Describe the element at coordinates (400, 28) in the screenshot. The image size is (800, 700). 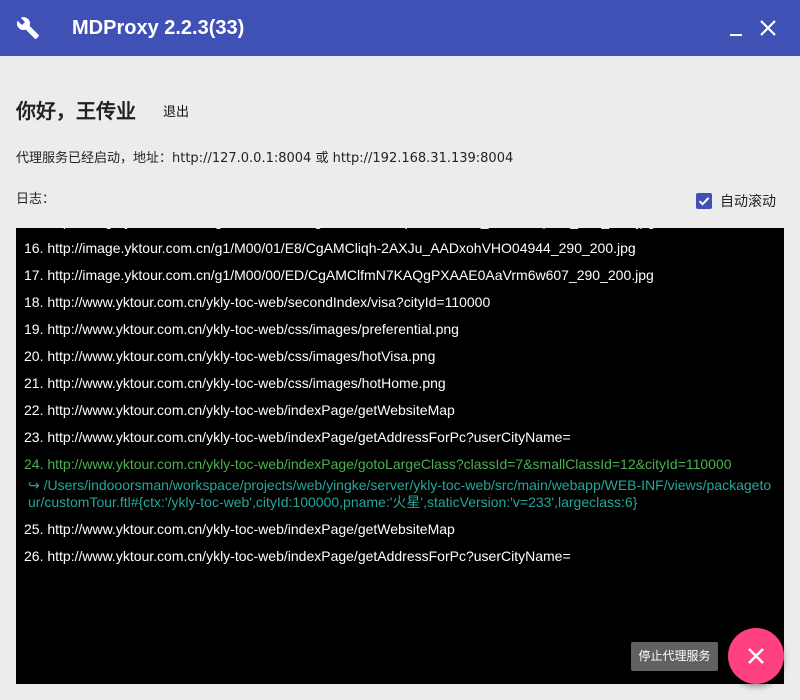
I see `title-bar: MDProxy 2.2.3(33)` at that location.